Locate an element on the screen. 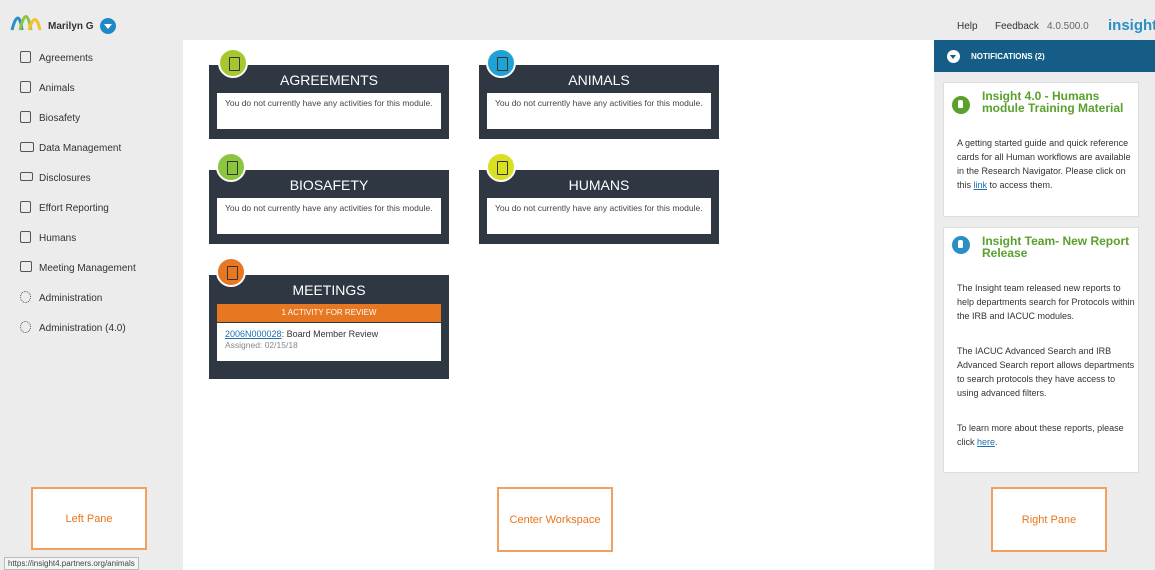  review-item-assigned: Assigned: 02/15/18 is located at coordinates (261, 345).